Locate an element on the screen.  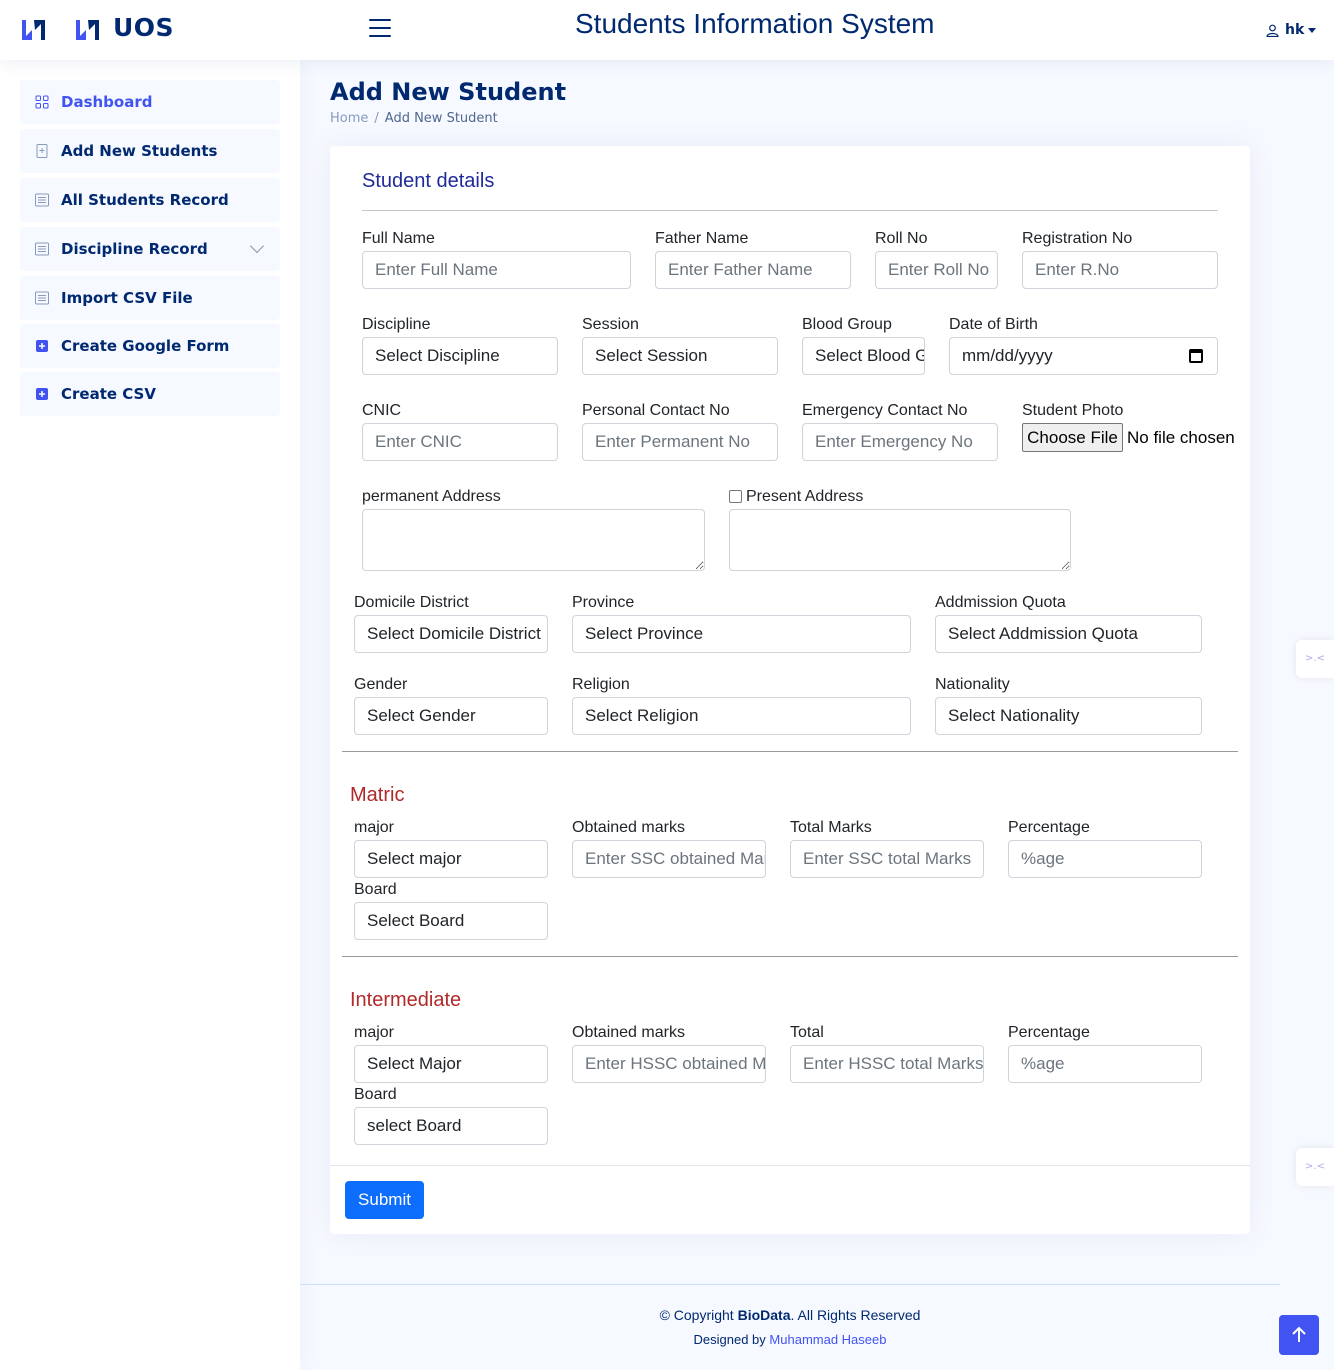
footer-divider is located at coordinates (790, 1284).